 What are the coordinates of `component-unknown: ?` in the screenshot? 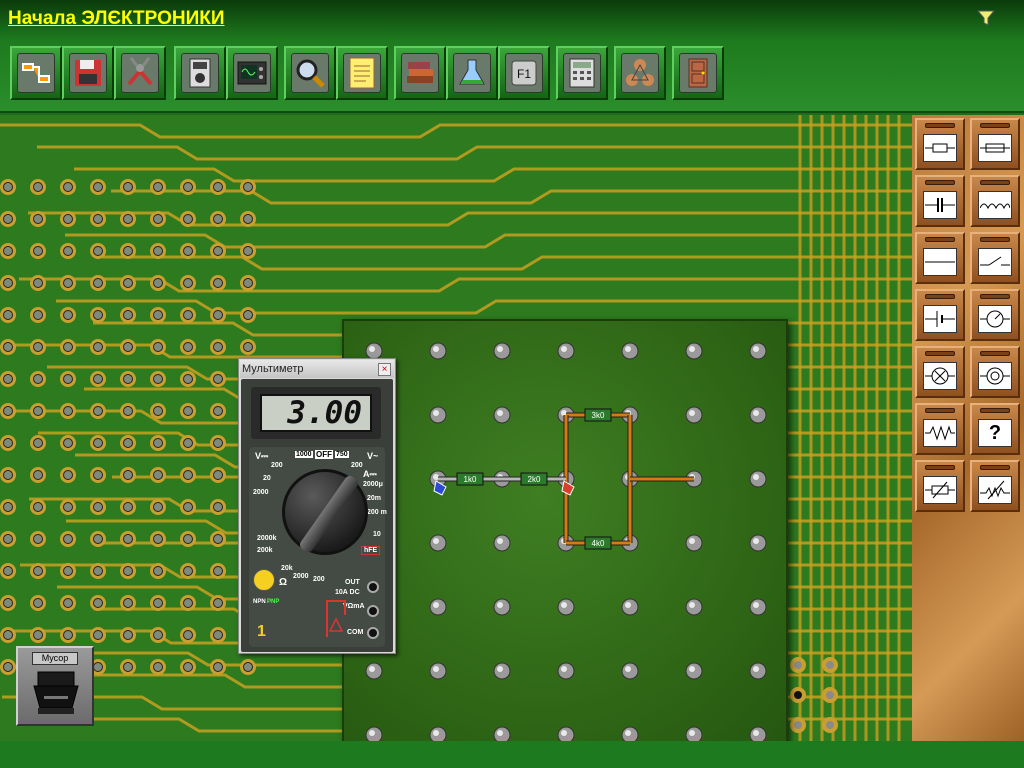 It's located at (995, 429).